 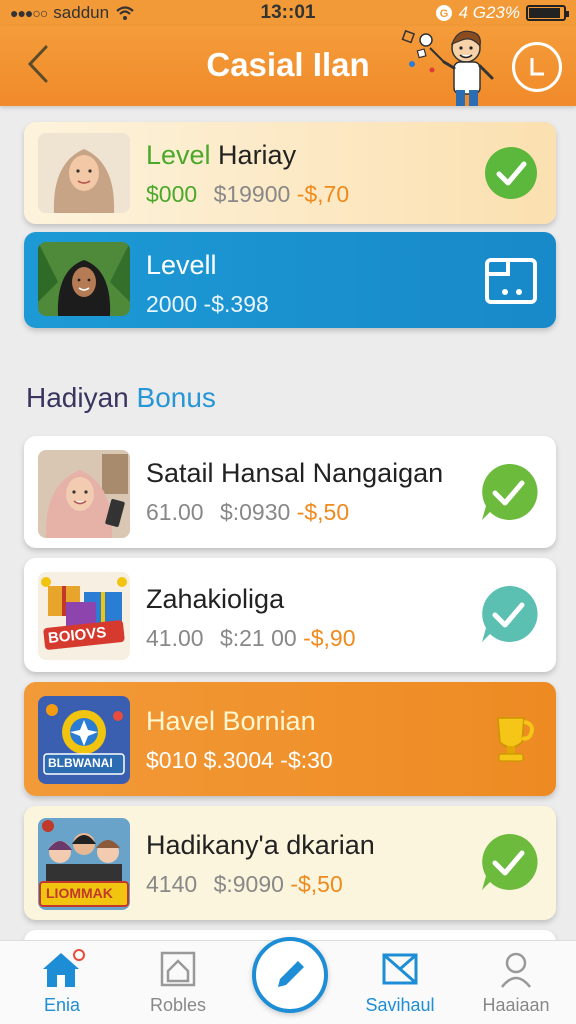 I want to click on price-b: $:21 00, so click(x=258, y=638).